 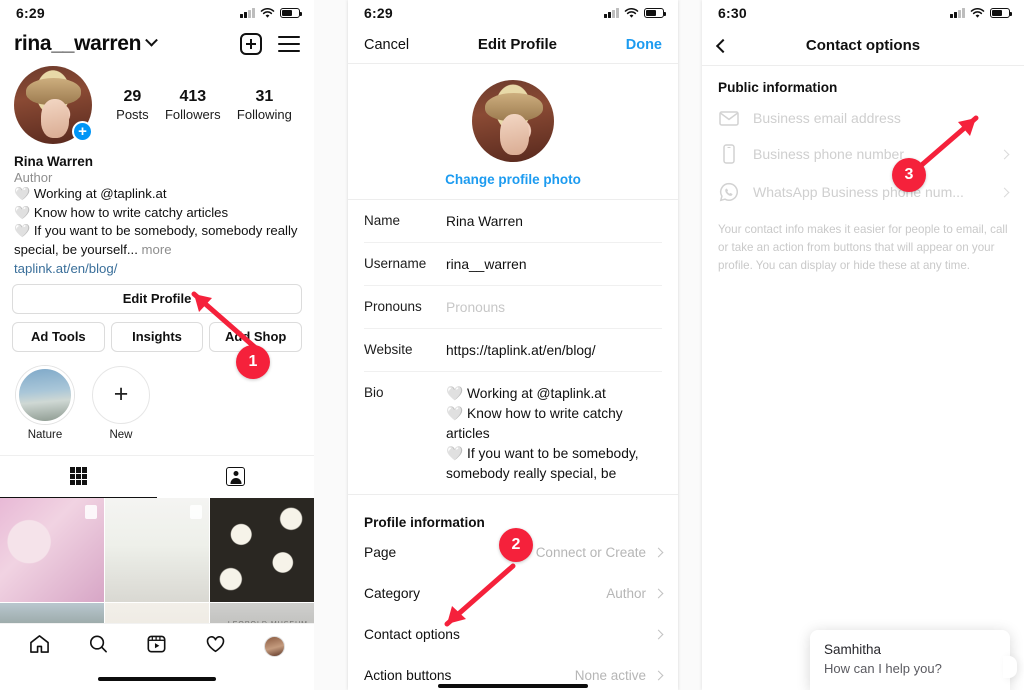 I want to click on highlight-label: New, so click(x=121, y=434).